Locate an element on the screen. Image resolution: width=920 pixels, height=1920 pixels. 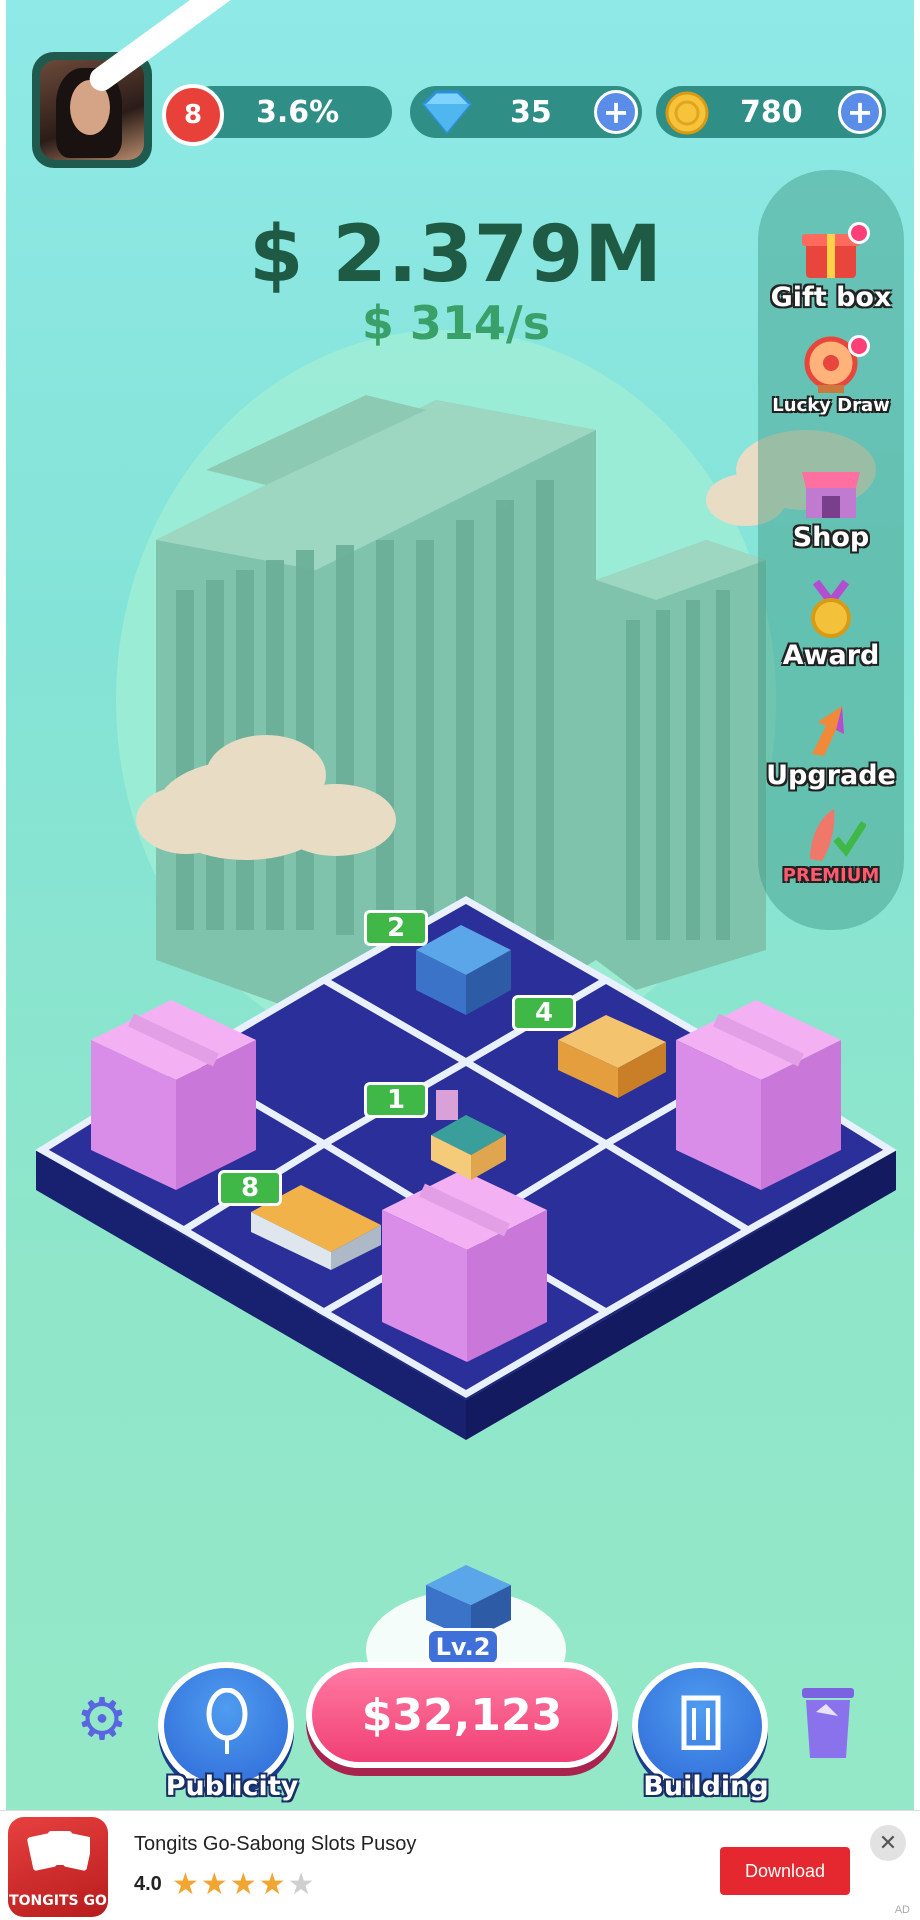
building-button: Building is located at coordinates (700, 1732).